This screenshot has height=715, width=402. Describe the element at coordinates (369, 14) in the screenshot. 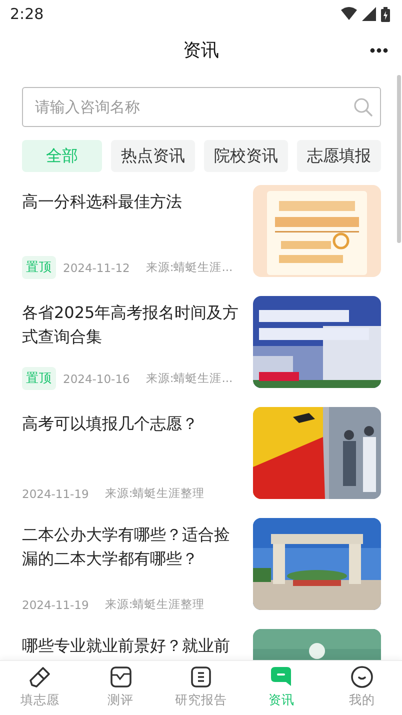

I see `signal-icon` at that location.